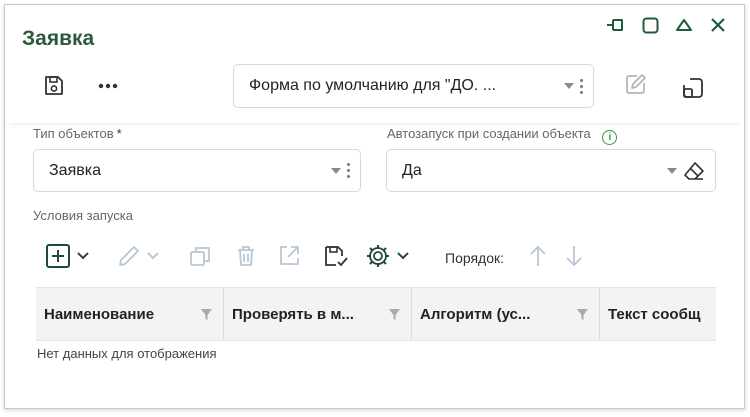 The image size is (750, 417). Describe the element at coordinates (99, 314) in the screenshot. I see `column-title: Наименование` at that location.